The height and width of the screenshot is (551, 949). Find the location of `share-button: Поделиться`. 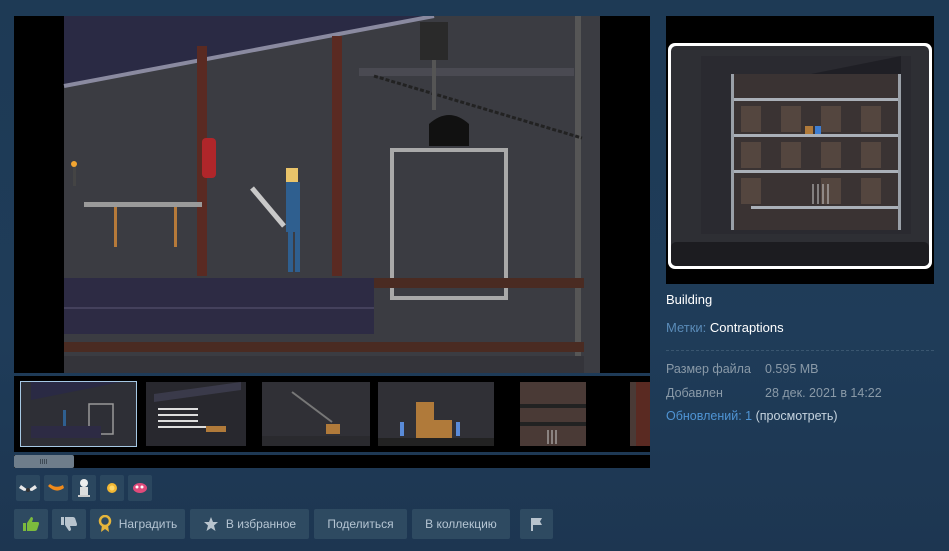

share-button: Поделиться is located at coordinates (360, 524).